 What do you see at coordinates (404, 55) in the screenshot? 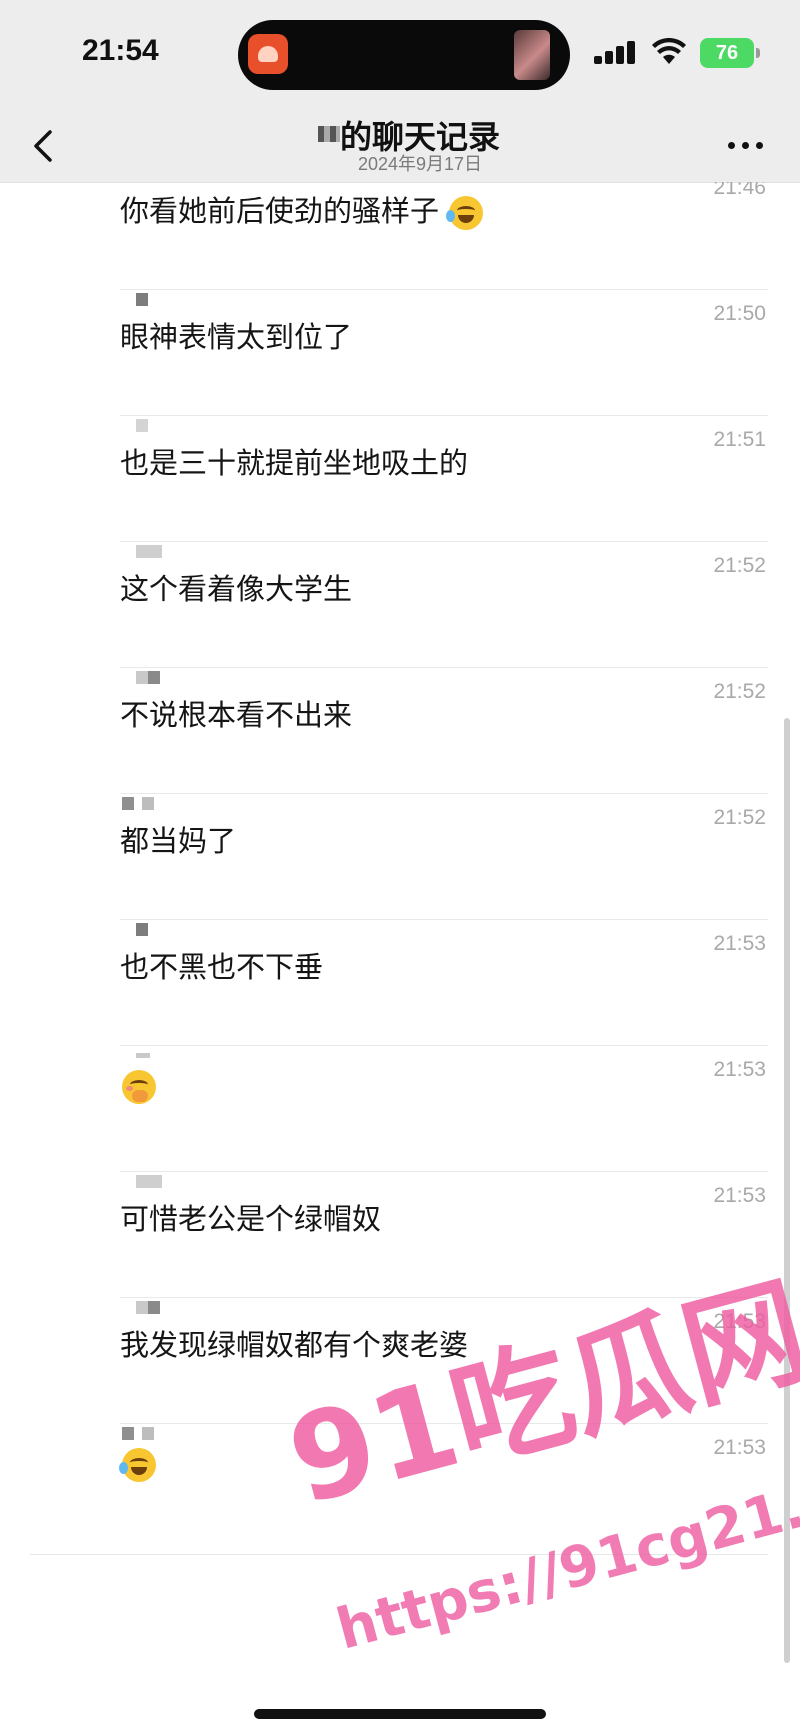
I see `dynamic-island` at bounding box center [404, 55].